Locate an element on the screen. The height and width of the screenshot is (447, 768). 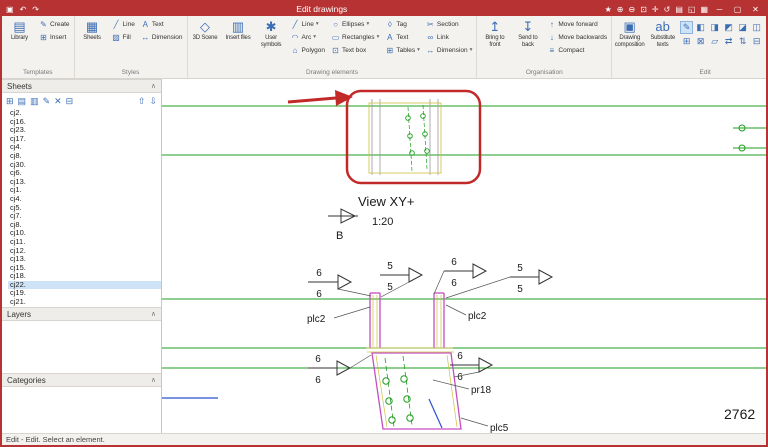
edit-pencil-tool: ✎ is located at coordinates (687, 27).